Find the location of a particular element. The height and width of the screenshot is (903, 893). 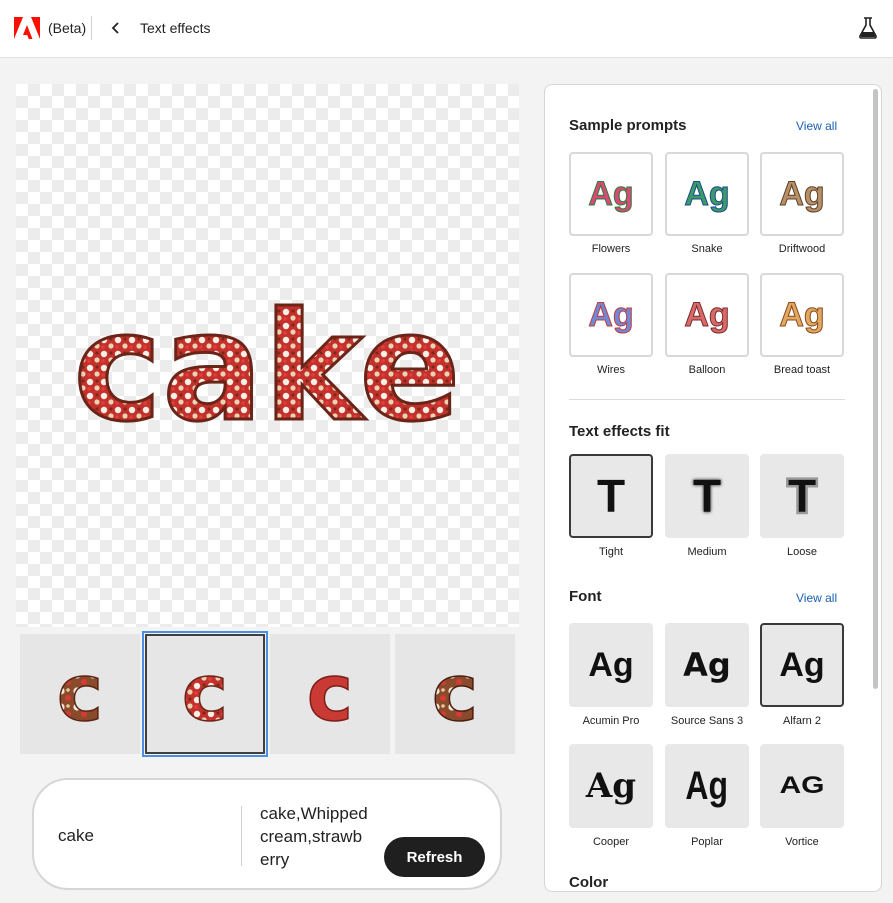

prompt-bar: cake,Whipped cream,strawberry Refresh is located at coordinates (267, 834).